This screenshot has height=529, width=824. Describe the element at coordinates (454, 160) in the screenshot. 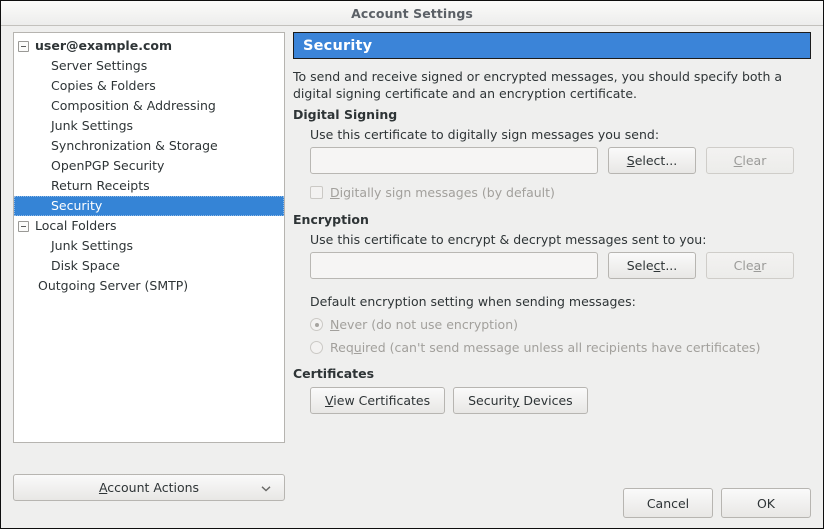

I see `signing-certificate-input` at that location.